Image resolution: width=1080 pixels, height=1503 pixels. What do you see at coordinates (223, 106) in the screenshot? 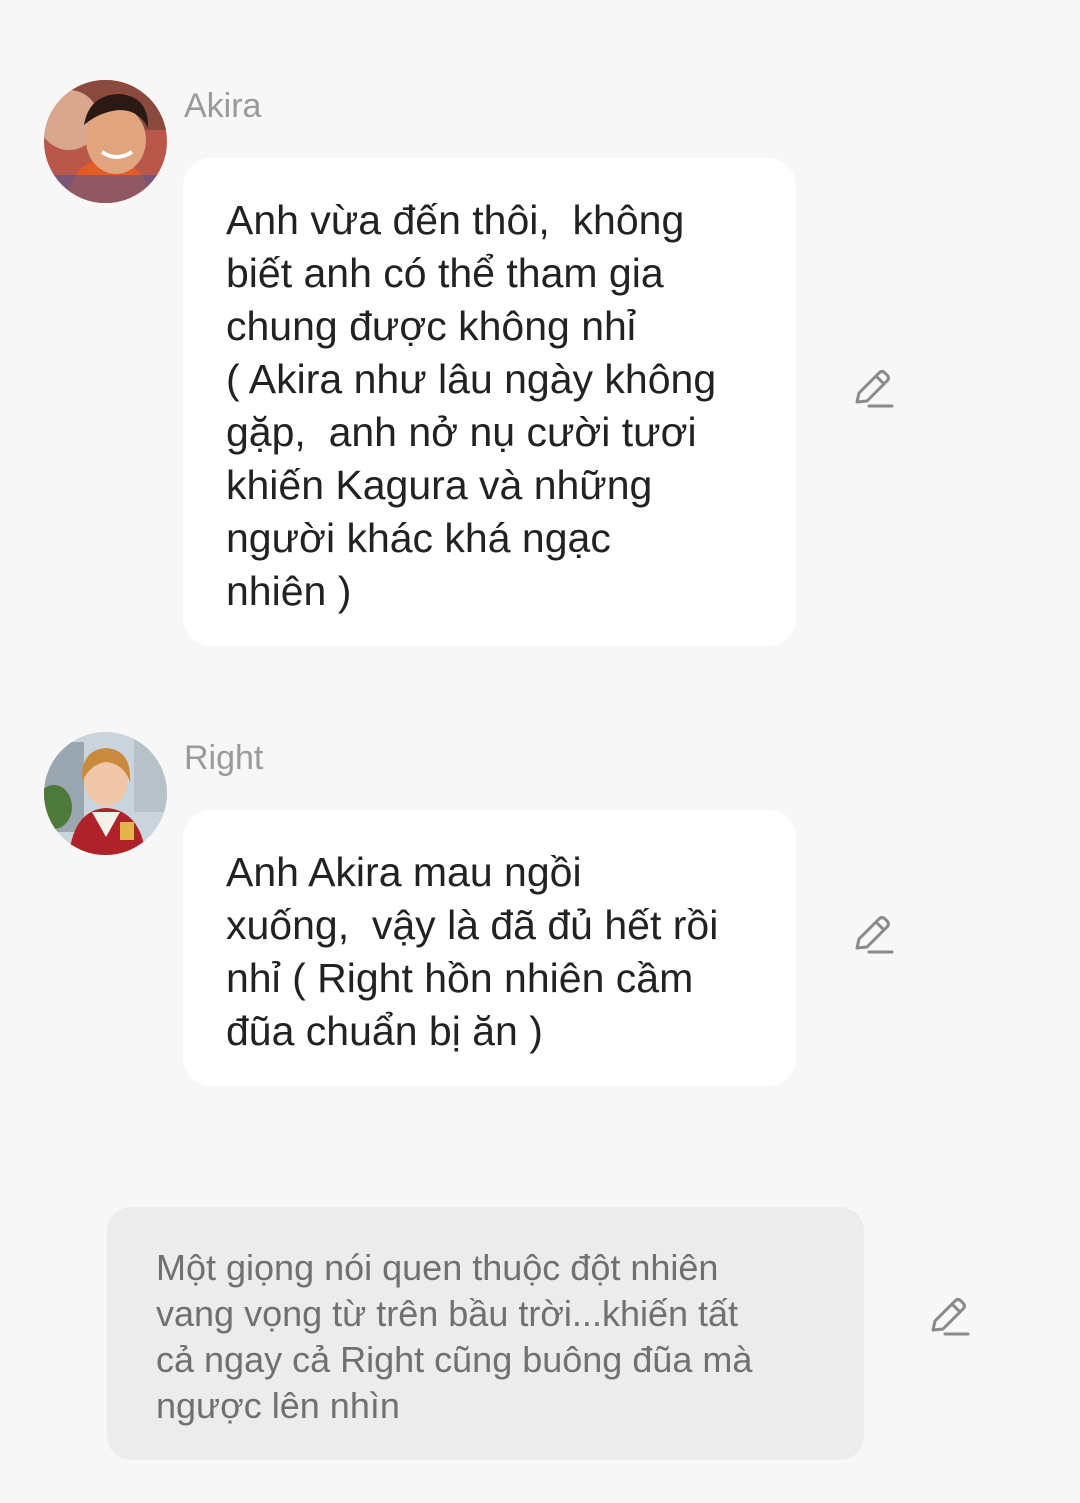
I see `sender-name: Akira` at bounding box center [223, 106].